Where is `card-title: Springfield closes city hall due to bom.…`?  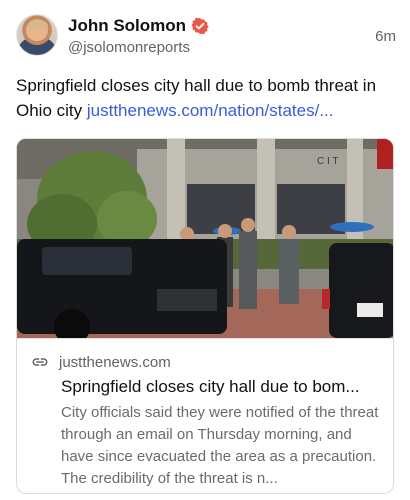
card-title: Springfield closes city hall due to bom.… is located at coordinates (221, 387).